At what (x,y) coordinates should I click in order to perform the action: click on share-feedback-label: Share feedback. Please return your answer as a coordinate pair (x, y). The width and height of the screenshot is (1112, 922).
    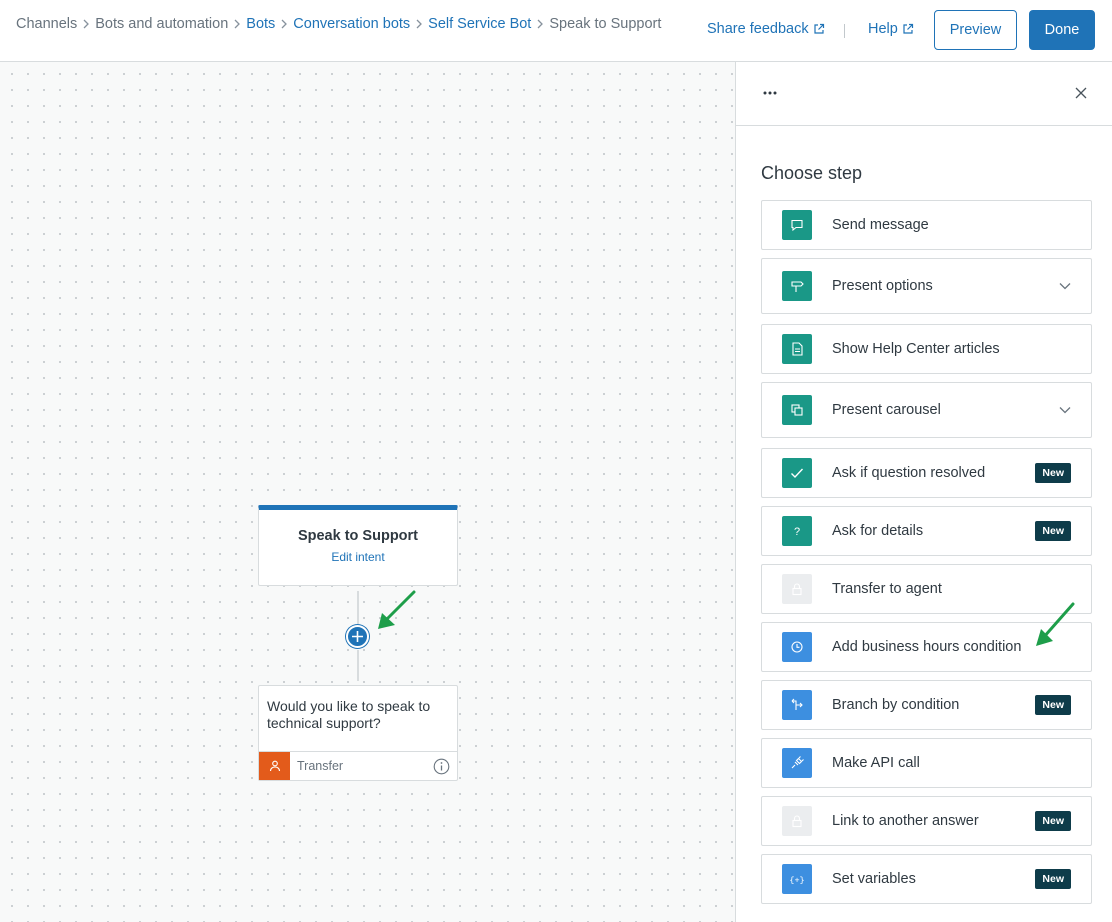
    Looking at the image, I should click on (758, 29).